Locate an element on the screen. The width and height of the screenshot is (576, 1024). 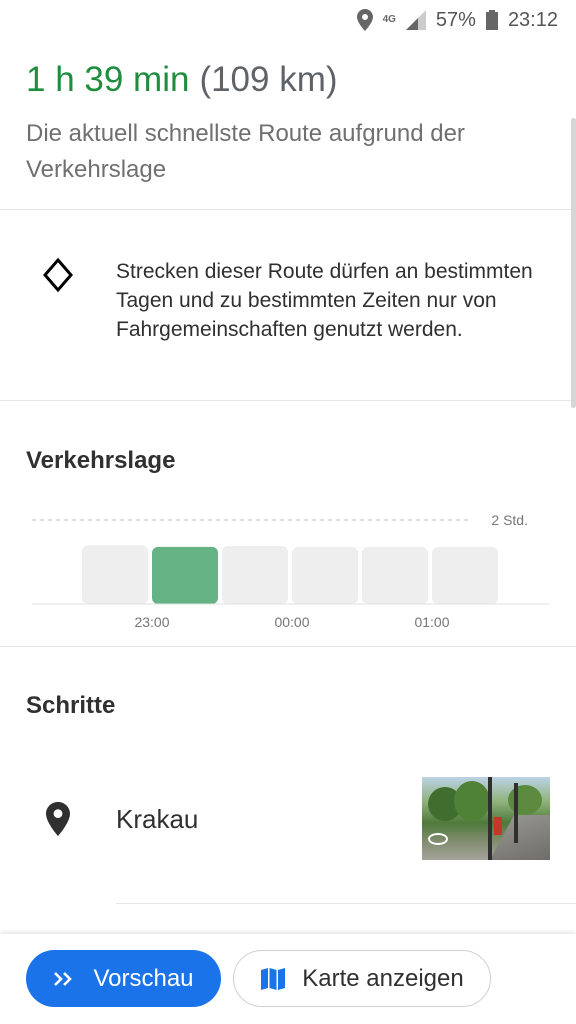
reference-label: 2 Std. is located at coordinates (509, 520).